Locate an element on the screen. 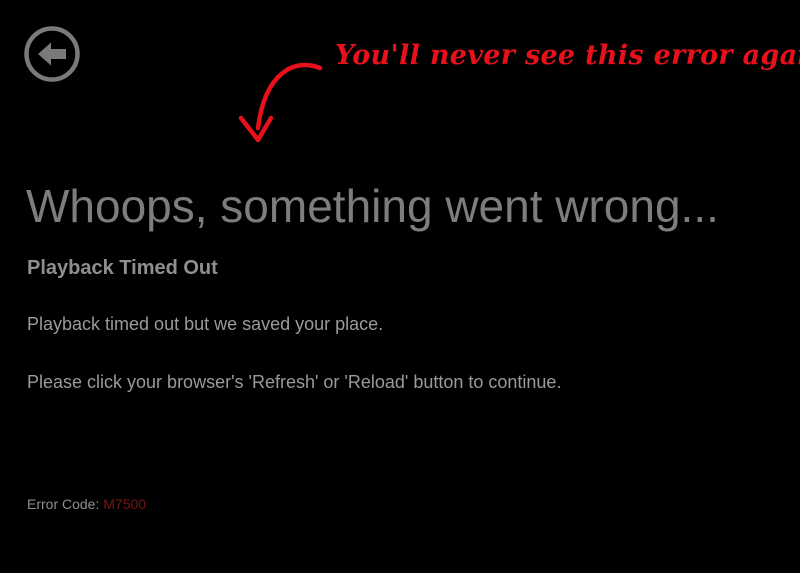 The width and height of the screenshot is (800, 573). error-subtitle: Playback Timed Out is located at coordinates (122, 268).